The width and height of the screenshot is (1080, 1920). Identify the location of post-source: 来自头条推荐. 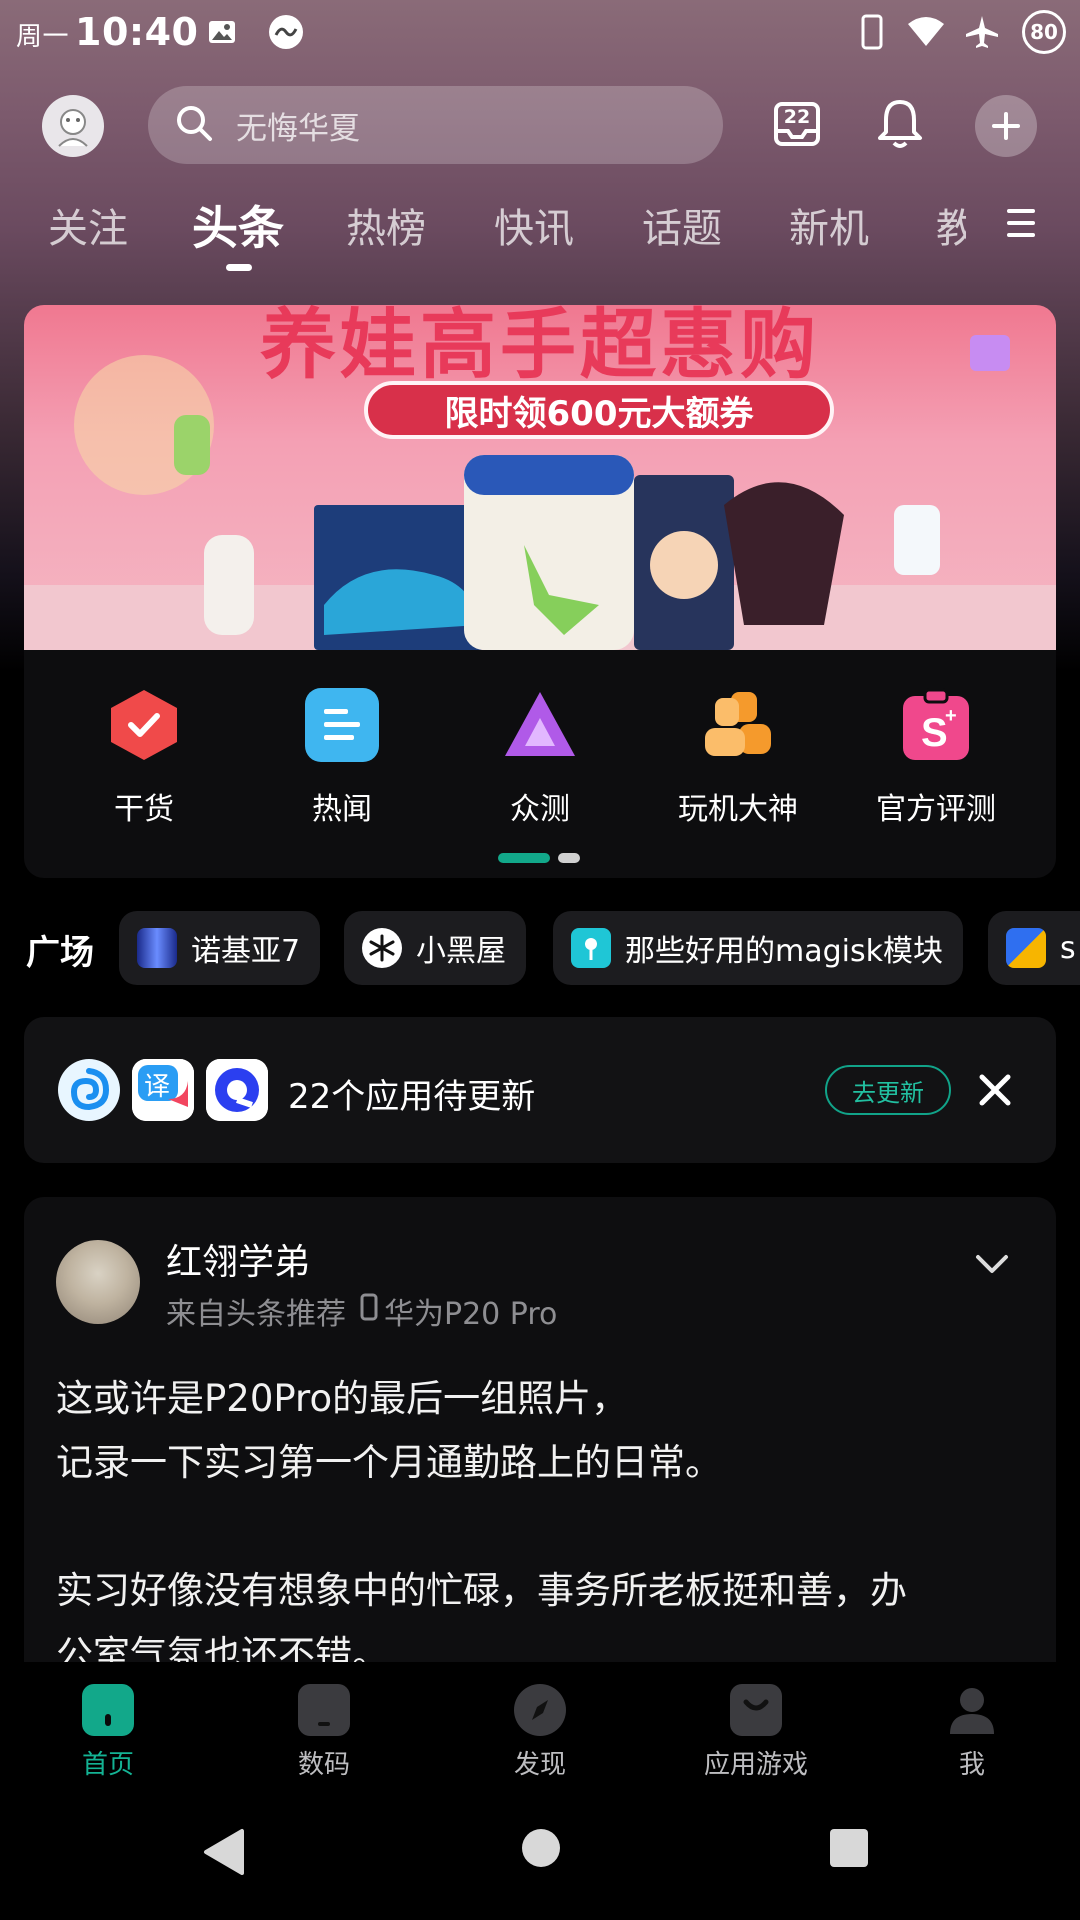
(256, 1314).